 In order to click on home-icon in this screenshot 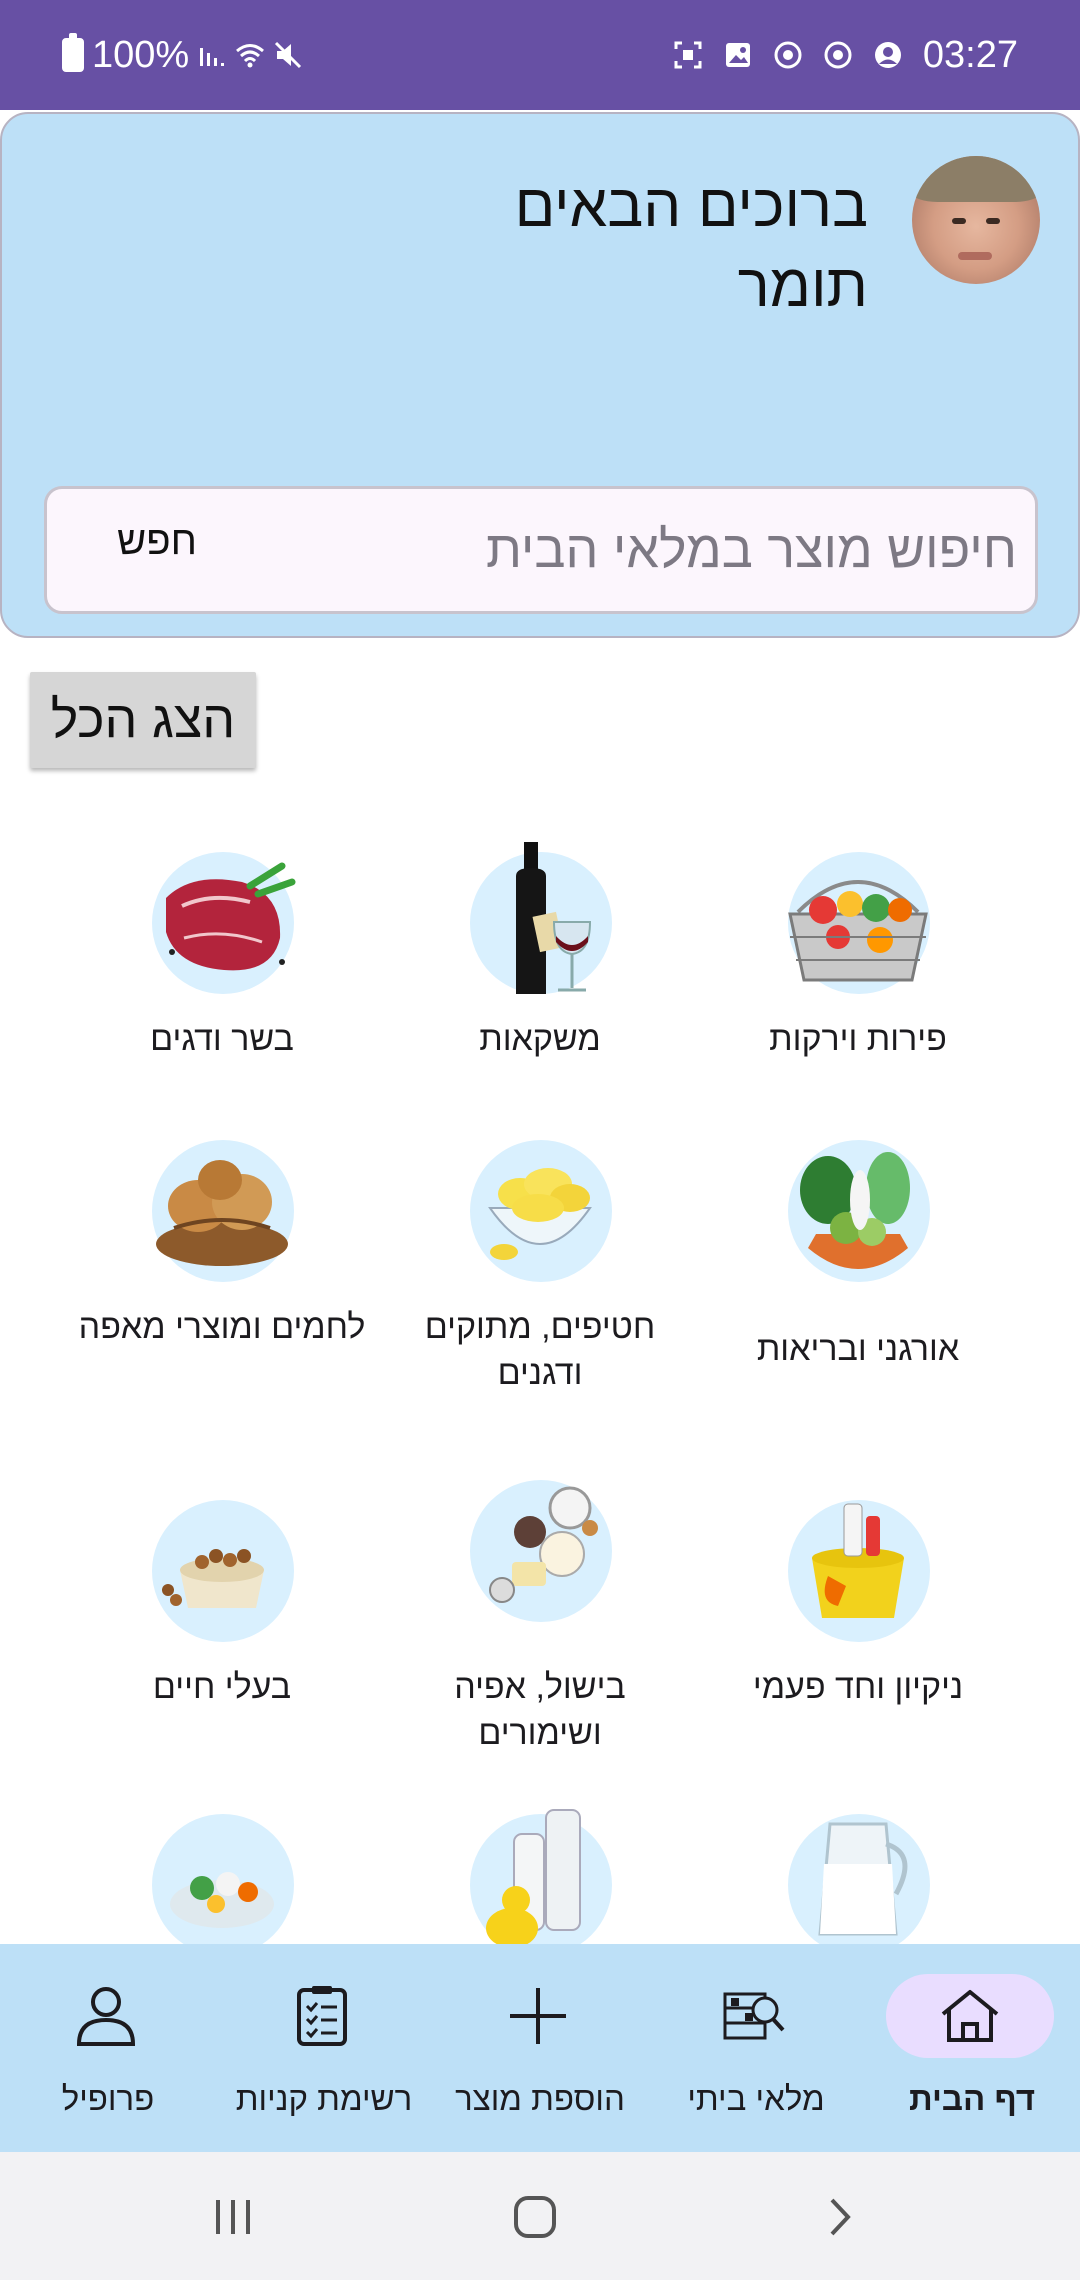, I will do `click(970, 2016)`.